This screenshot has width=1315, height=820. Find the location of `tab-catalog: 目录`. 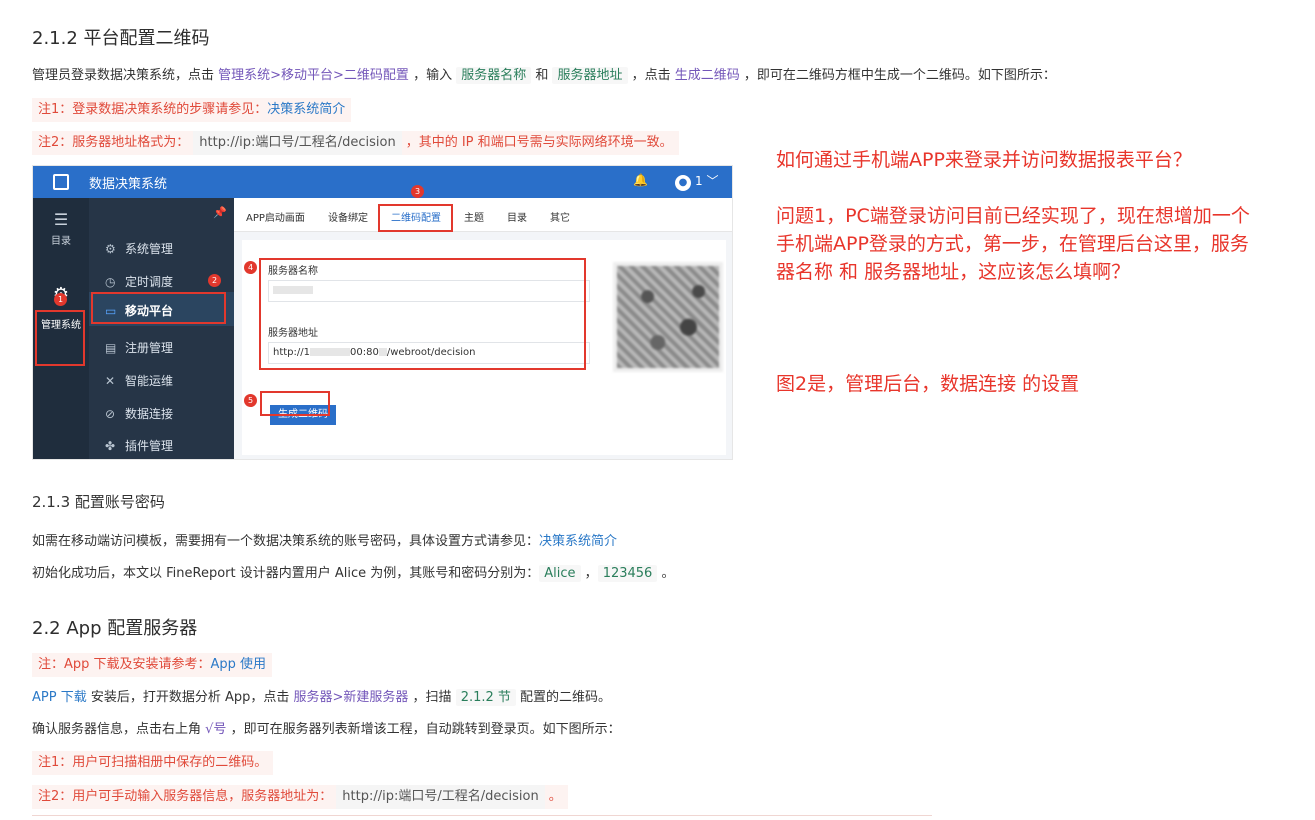

tab-catalog: 目录 is located at coordinates (517, 216).